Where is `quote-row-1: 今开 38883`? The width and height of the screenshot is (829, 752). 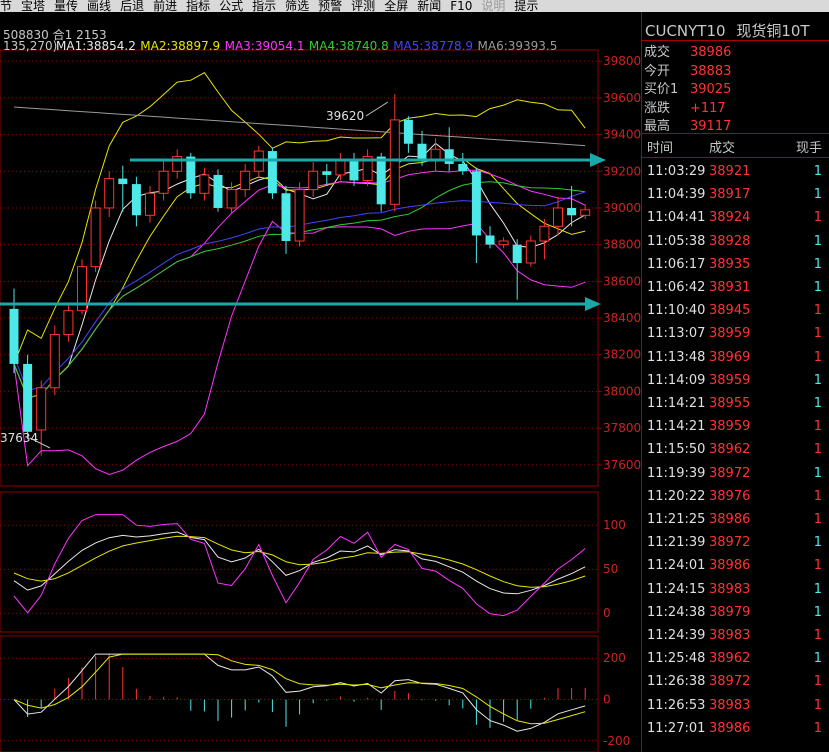
quote-row-1: 今开 38883 is located at coordinates (687, 72).